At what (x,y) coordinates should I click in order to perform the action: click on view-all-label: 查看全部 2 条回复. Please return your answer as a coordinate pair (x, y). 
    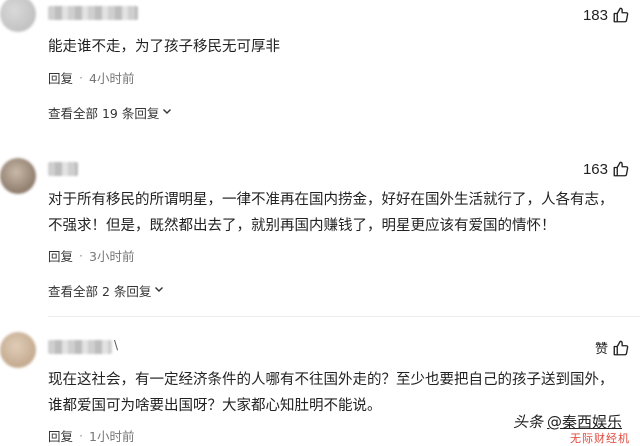
    Looking at the image, I should click on (100, 291).